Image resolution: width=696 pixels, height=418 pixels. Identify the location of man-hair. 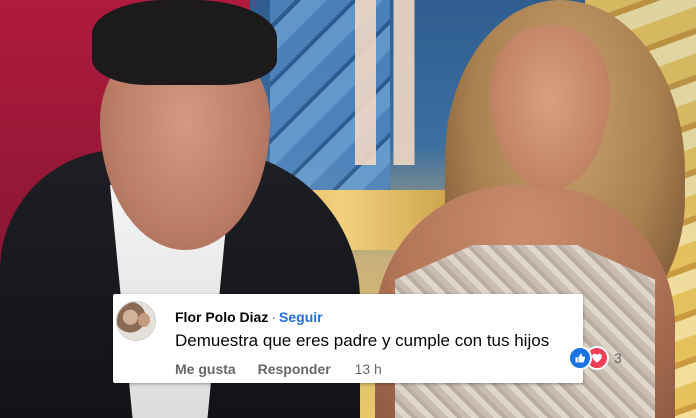
(184, 42).